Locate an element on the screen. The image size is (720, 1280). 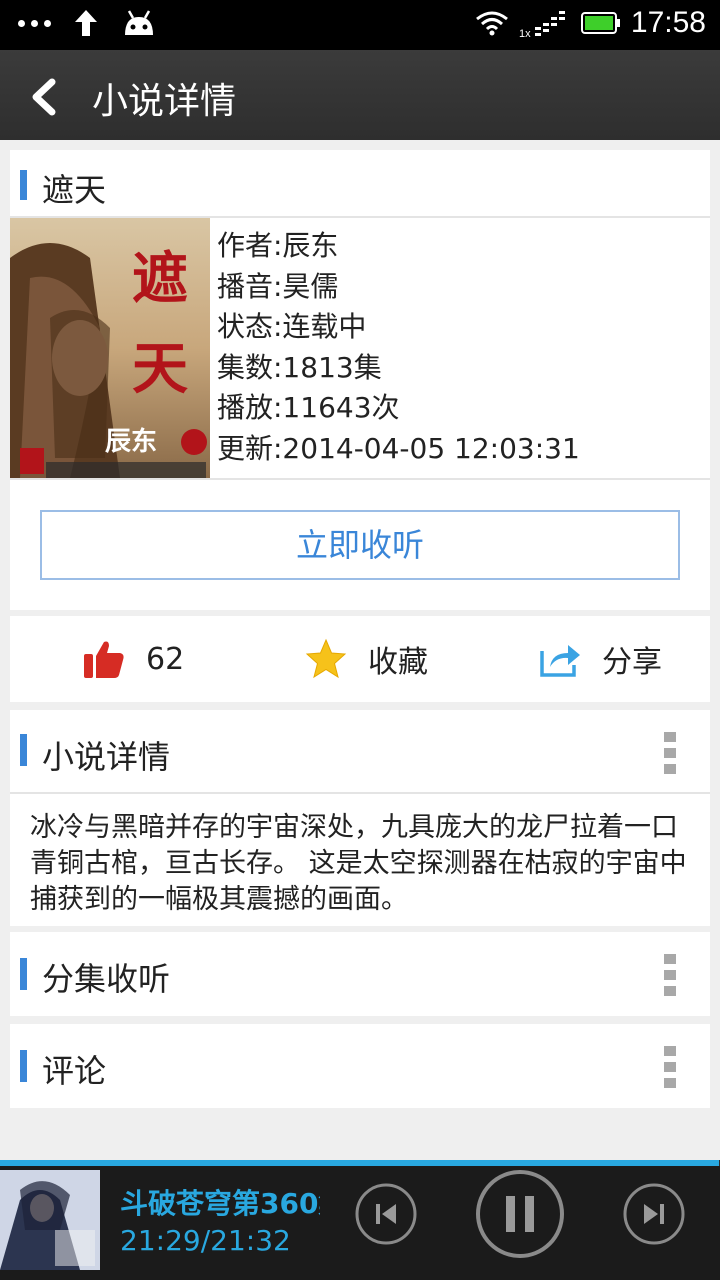
book-author: 作者:辰东 is located at coordinates (278, 245).